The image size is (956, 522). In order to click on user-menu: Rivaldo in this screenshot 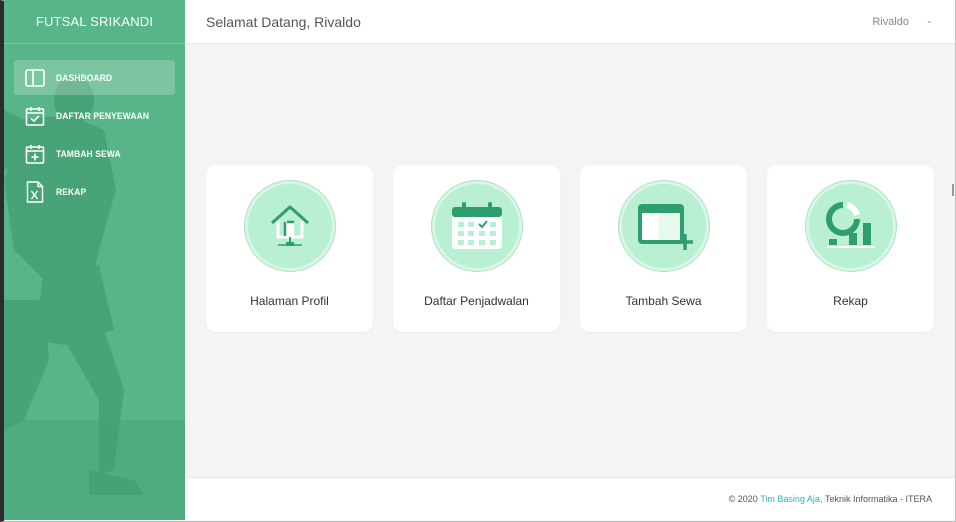, I will do `click(890, 22)`.